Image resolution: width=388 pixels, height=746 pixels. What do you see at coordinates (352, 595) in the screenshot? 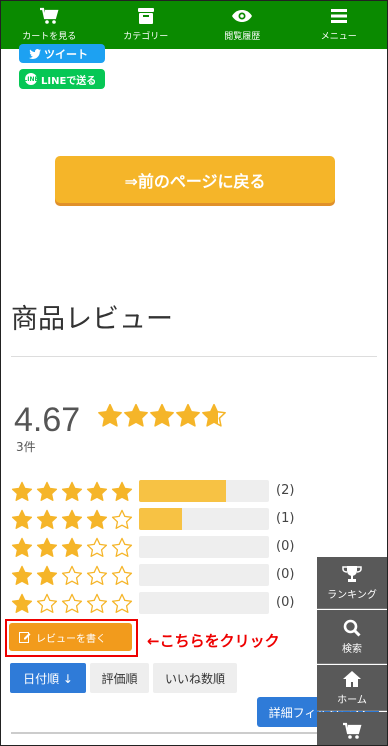
I see `side-ranking-label: ランキング` at bounding box center [352, 595].